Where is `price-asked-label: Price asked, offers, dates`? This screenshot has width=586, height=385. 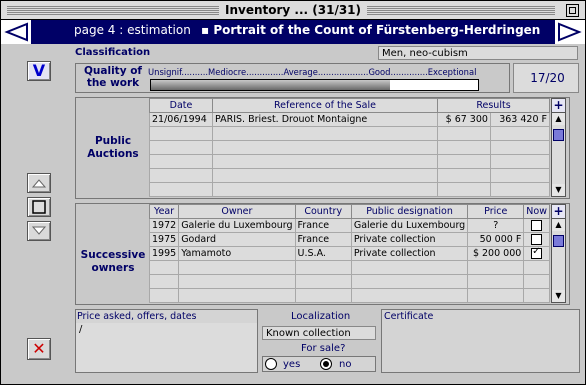
price-asked-label: Price asked, offers, dates is located at coordinates (137, 316).